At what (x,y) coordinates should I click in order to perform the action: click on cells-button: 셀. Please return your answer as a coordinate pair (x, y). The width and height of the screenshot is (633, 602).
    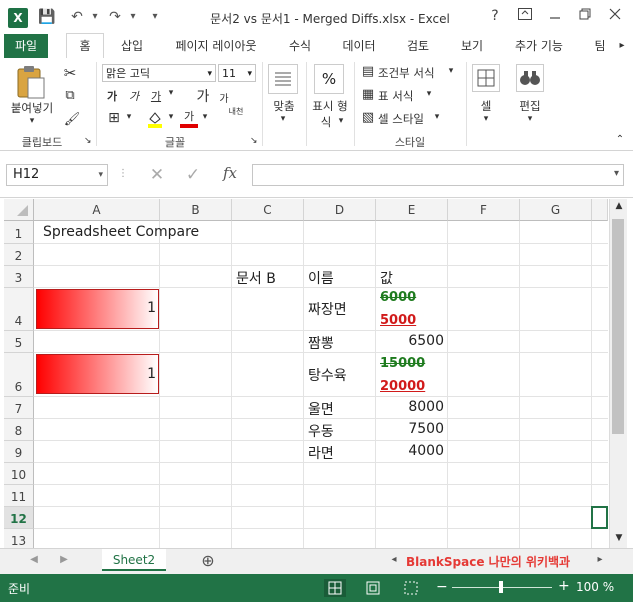
    Looking at the image, I should click on (486, 106).